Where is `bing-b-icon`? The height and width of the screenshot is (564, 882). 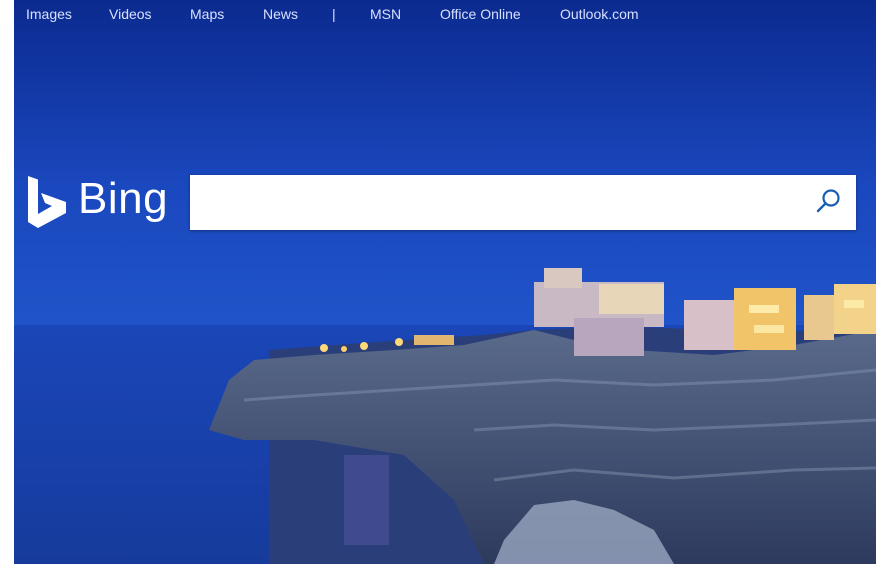 bing-b-icon is located at coordinates (47, 202).